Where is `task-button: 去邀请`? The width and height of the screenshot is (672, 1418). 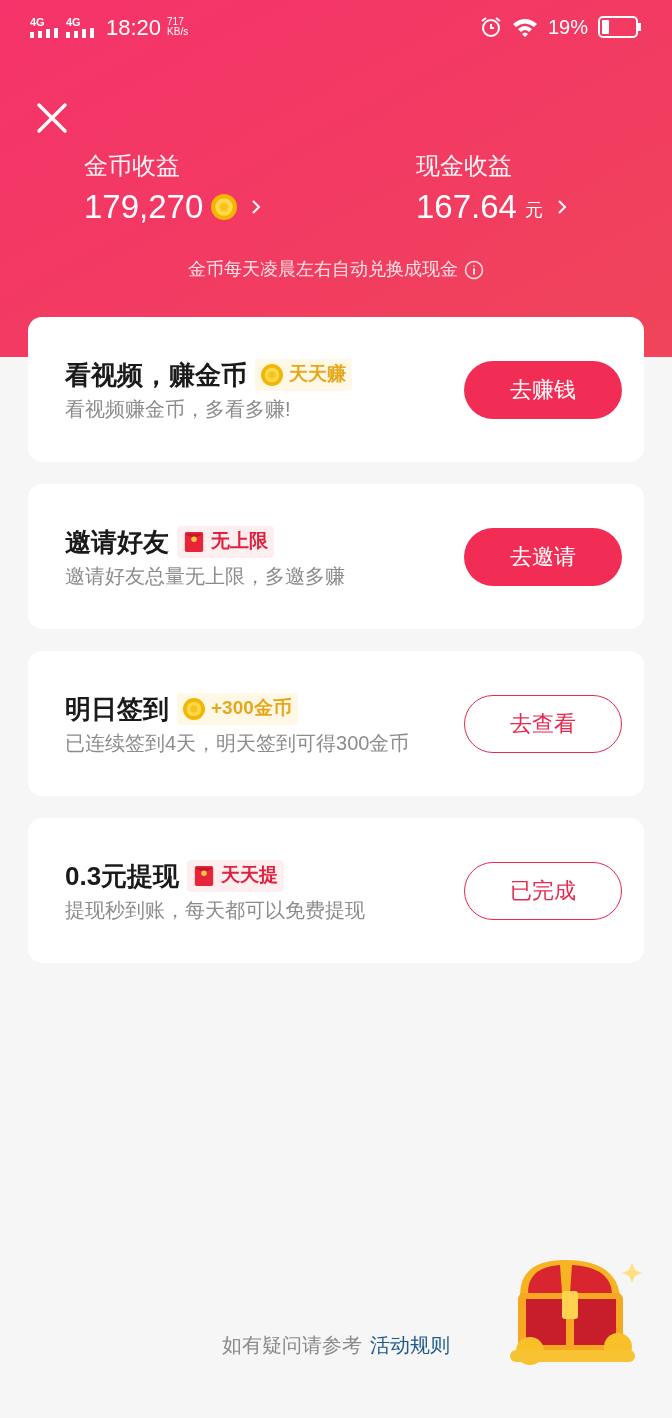
task-button: 去邀请 is located at coordinates (543, 556).